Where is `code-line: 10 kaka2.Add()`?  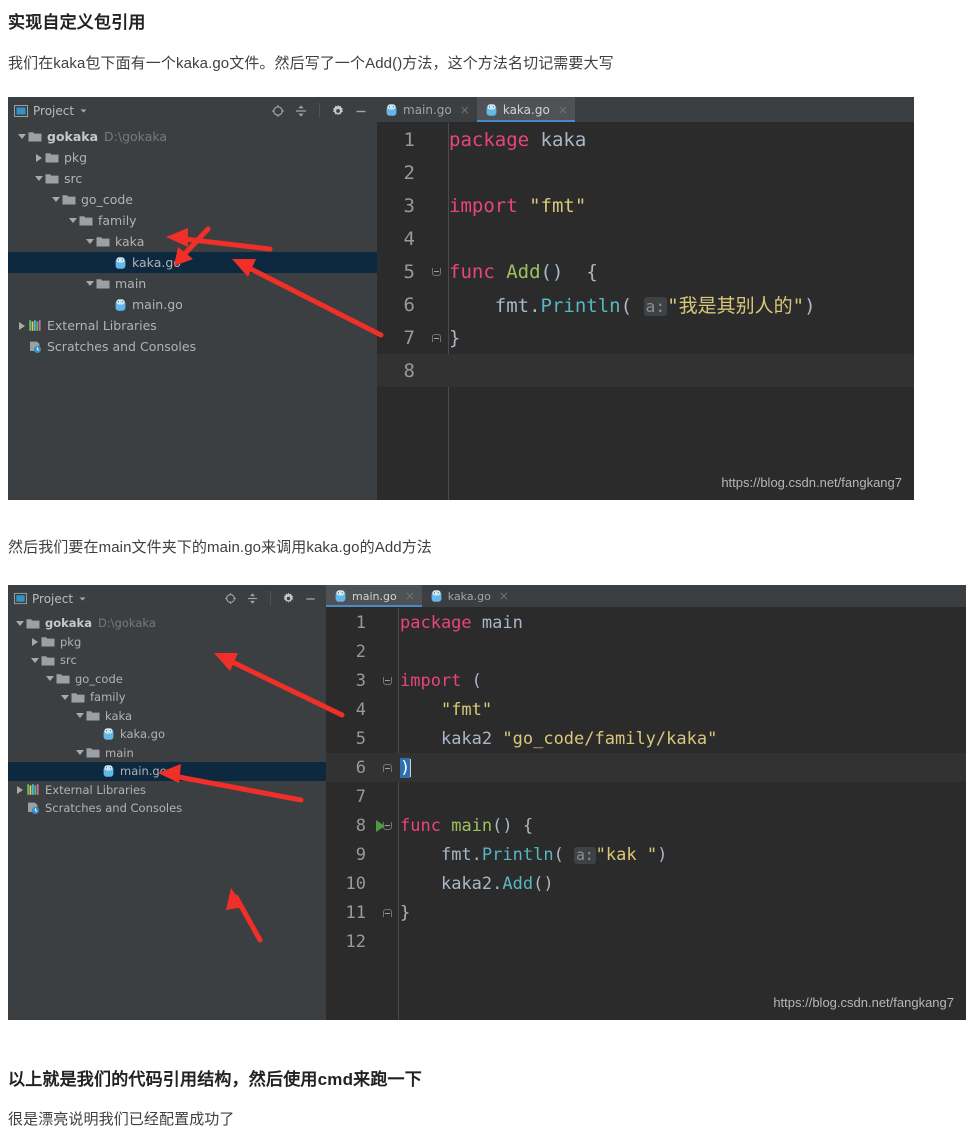
code-line: 10 kaka2.Add() is located at coordinates (646, 883).